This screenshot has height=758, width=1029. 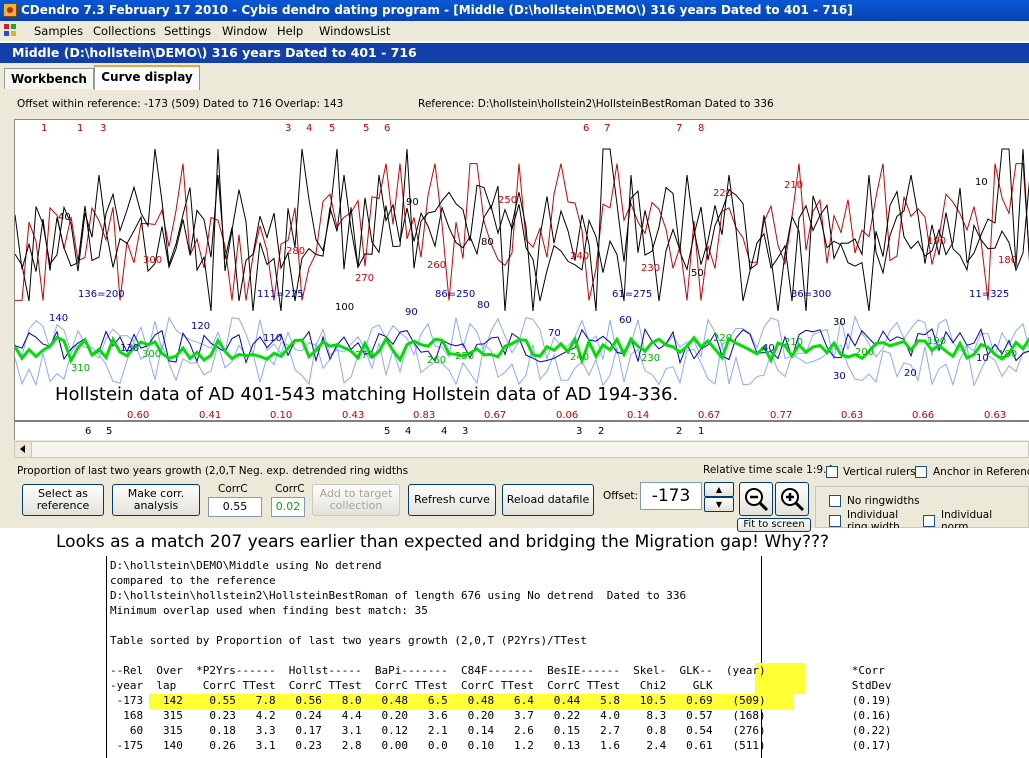 I want to click on index-year-label: 140, so click(x=59, y=318).